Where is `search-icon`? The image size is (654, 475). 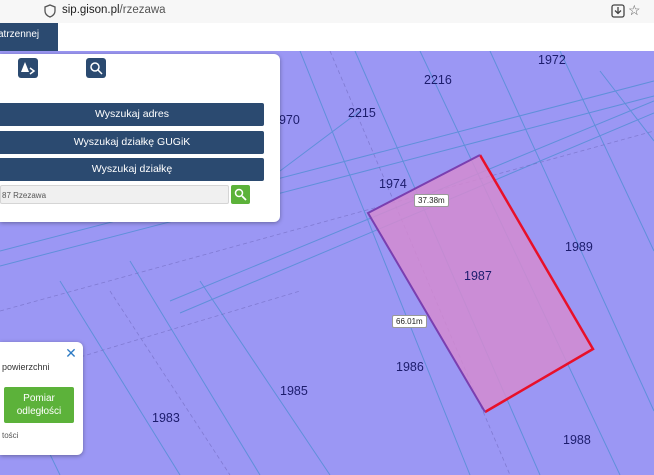 search-icon is located at coordinates (240, 194).